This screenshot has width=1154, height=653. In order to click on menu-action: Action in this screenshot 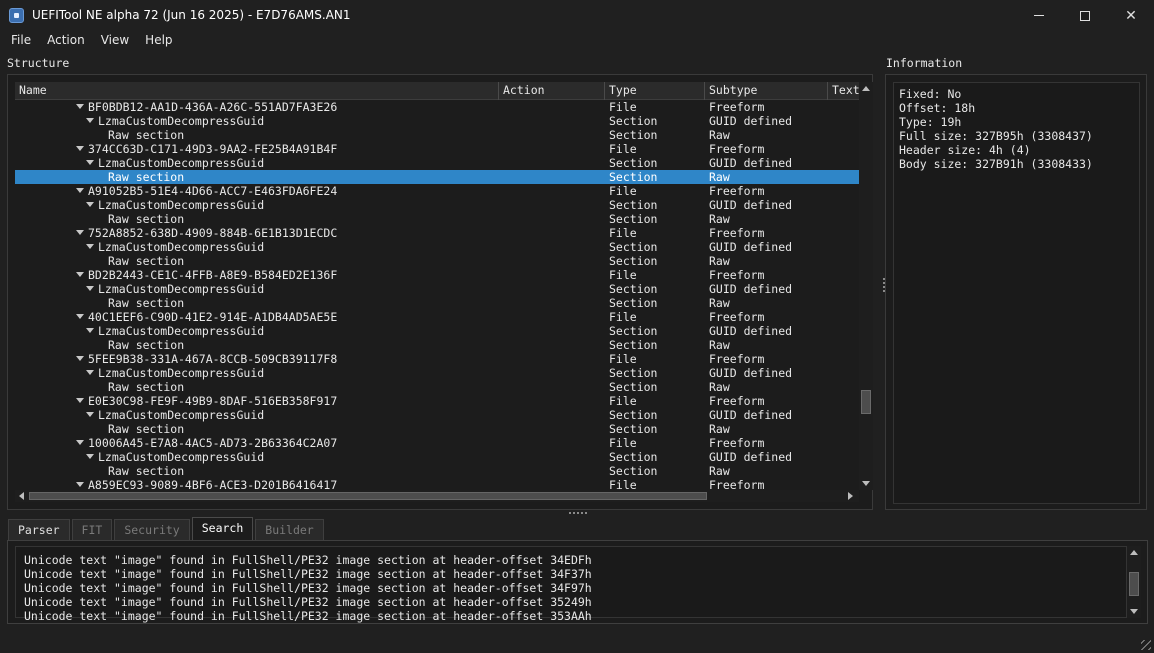, I will do `click(66, 41)`.